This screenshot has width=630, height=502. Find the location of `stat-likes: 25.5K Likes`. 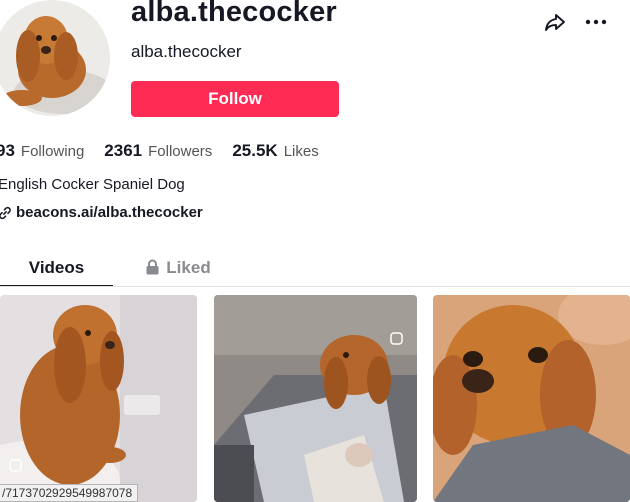

stat-likes: 25.5K Likes is located at coordinates (275, 151).